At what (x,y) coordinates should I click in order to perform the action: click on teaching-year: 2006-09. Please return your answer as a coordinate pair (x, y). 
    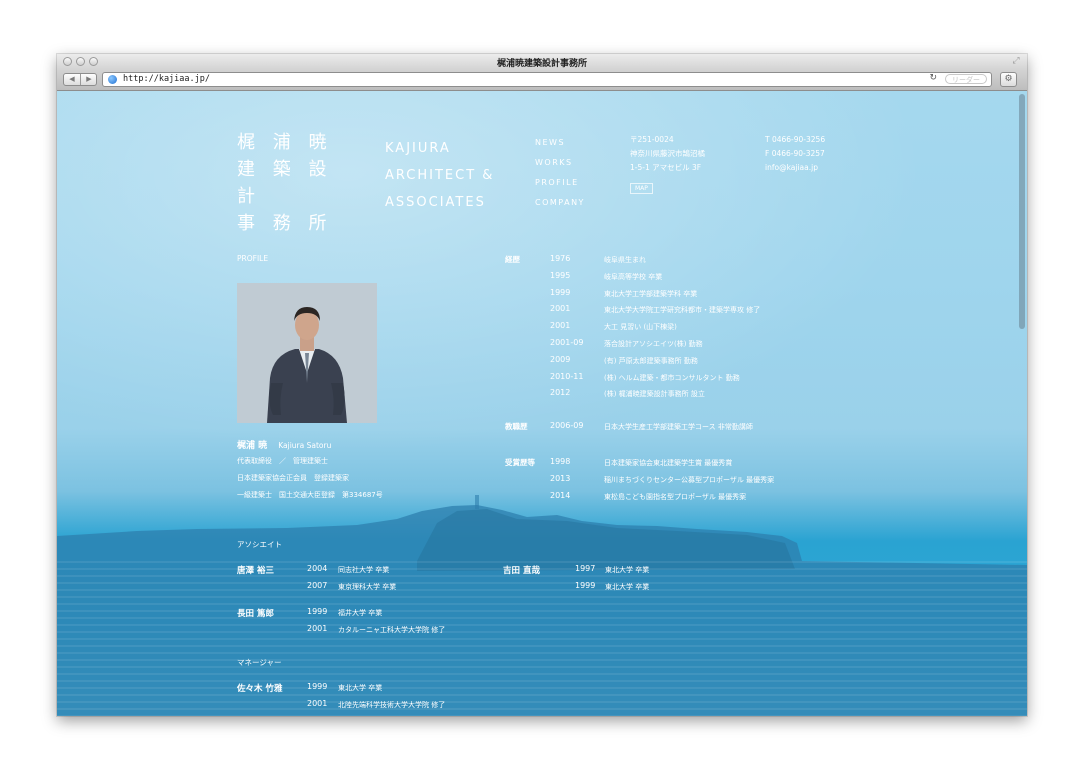
    Looking at the image, I should click on (567, 425).